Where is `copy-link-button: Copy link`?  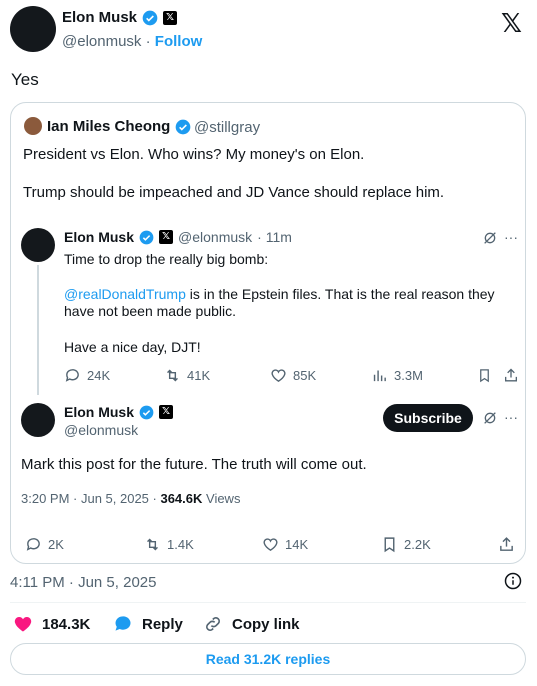 copy-link-button: Copy link is located at coordinates (251, 624).